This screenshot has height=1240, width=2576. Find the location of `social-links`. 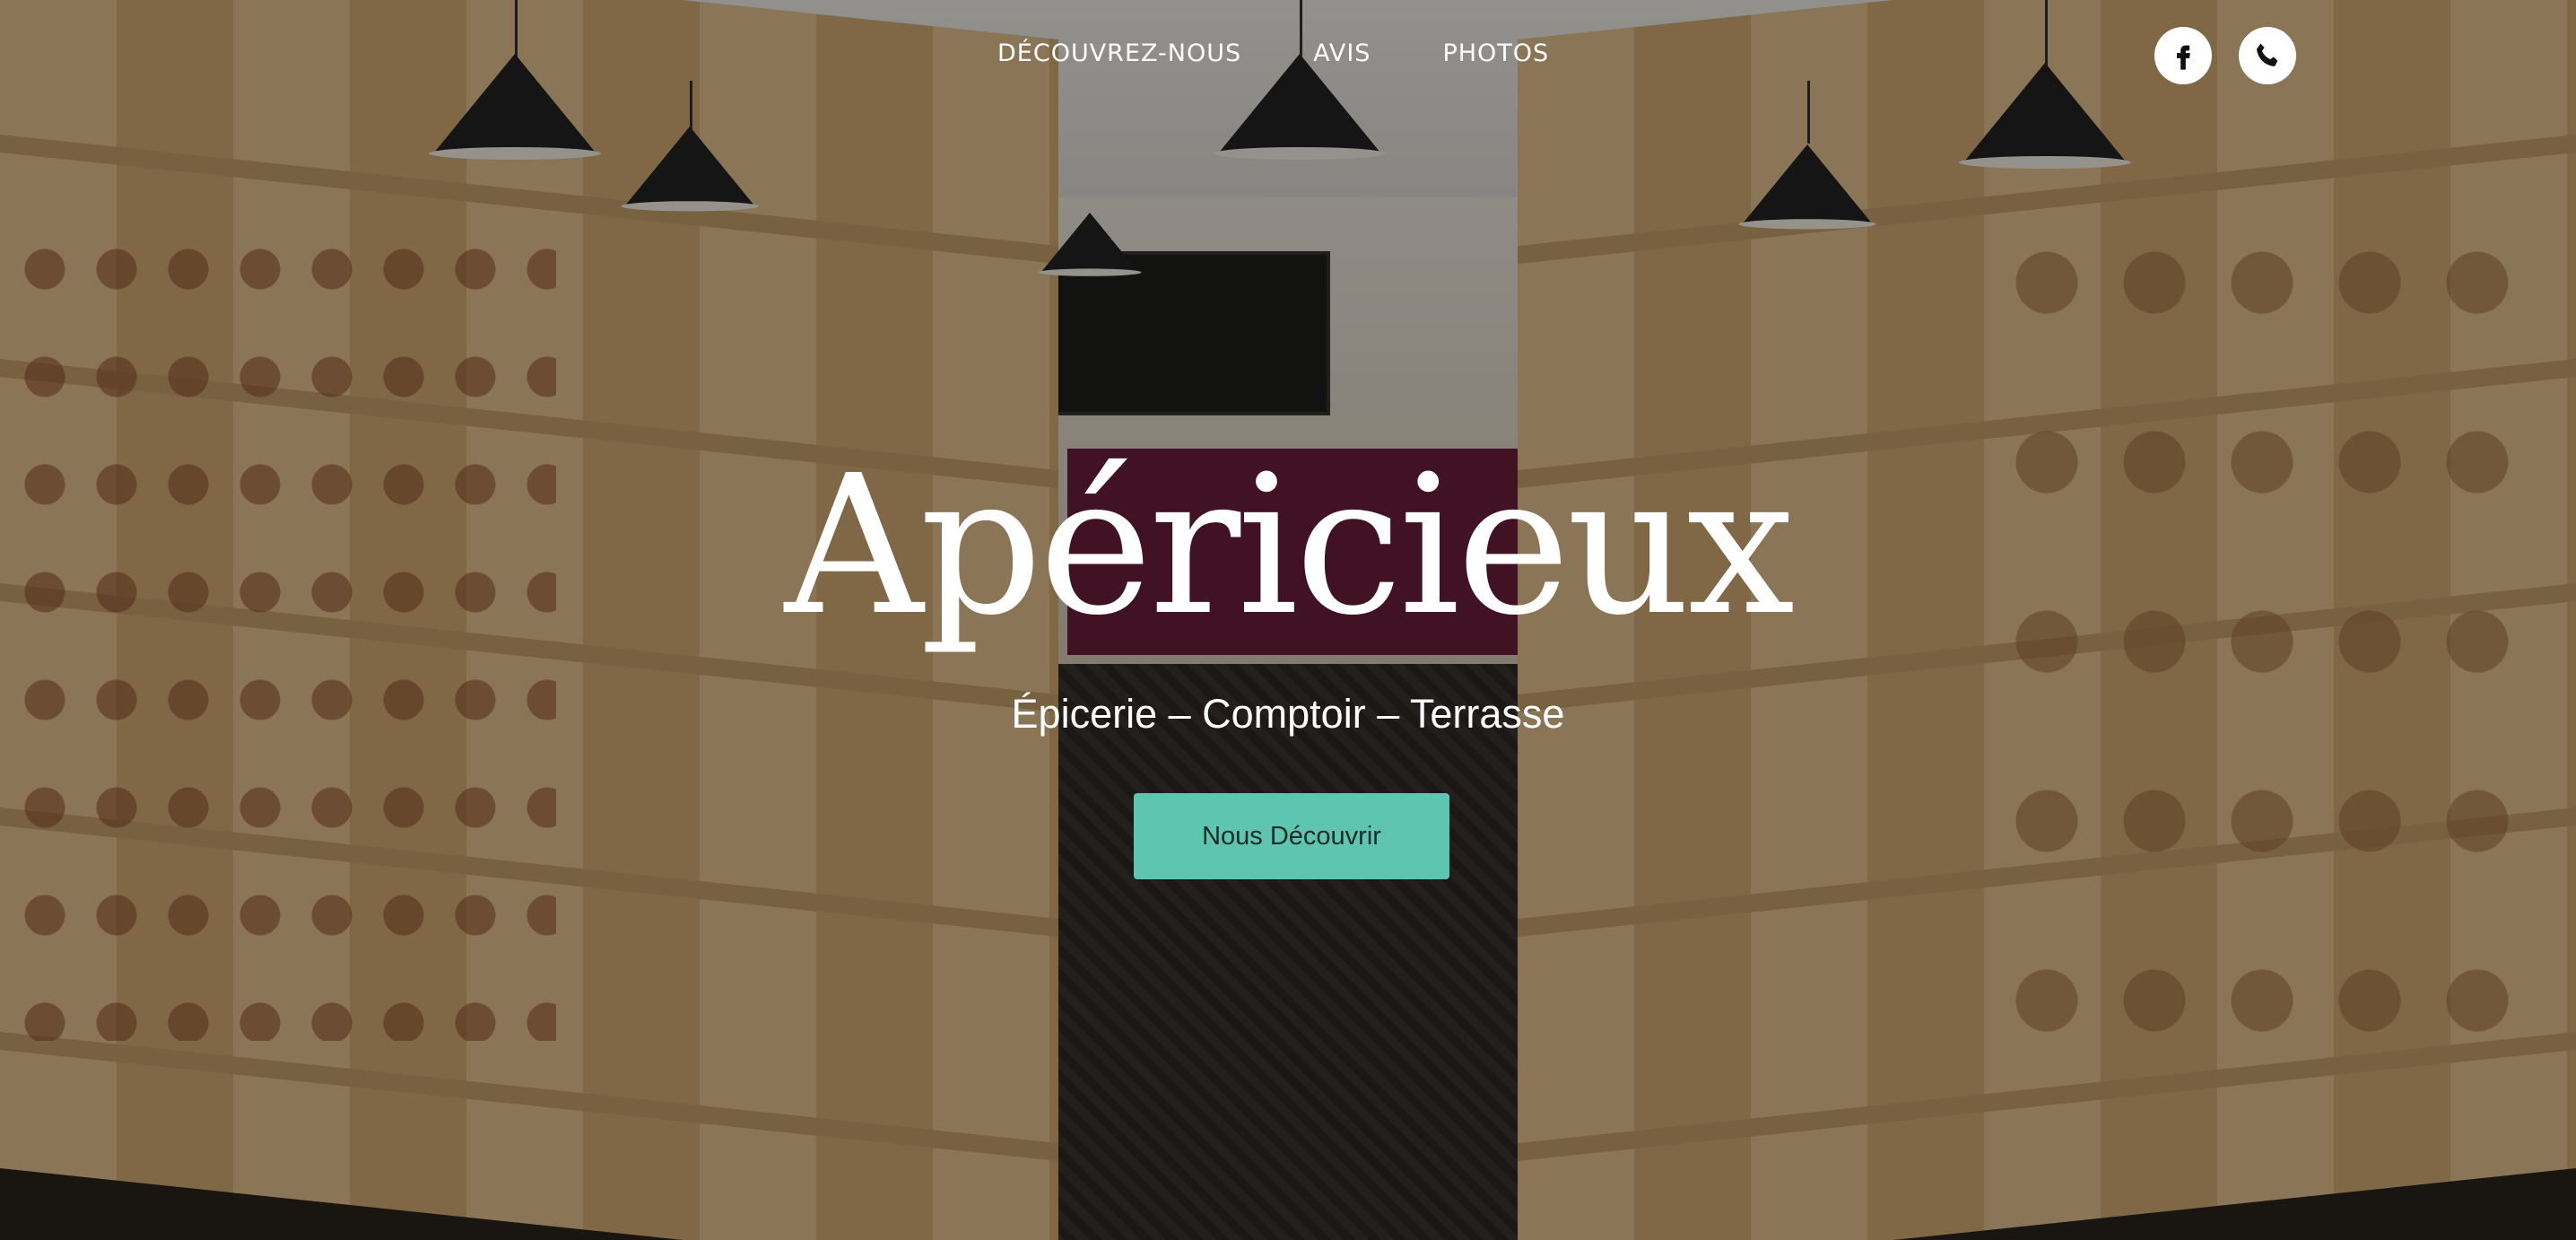

social-links is located at coordinates (2225, 55).